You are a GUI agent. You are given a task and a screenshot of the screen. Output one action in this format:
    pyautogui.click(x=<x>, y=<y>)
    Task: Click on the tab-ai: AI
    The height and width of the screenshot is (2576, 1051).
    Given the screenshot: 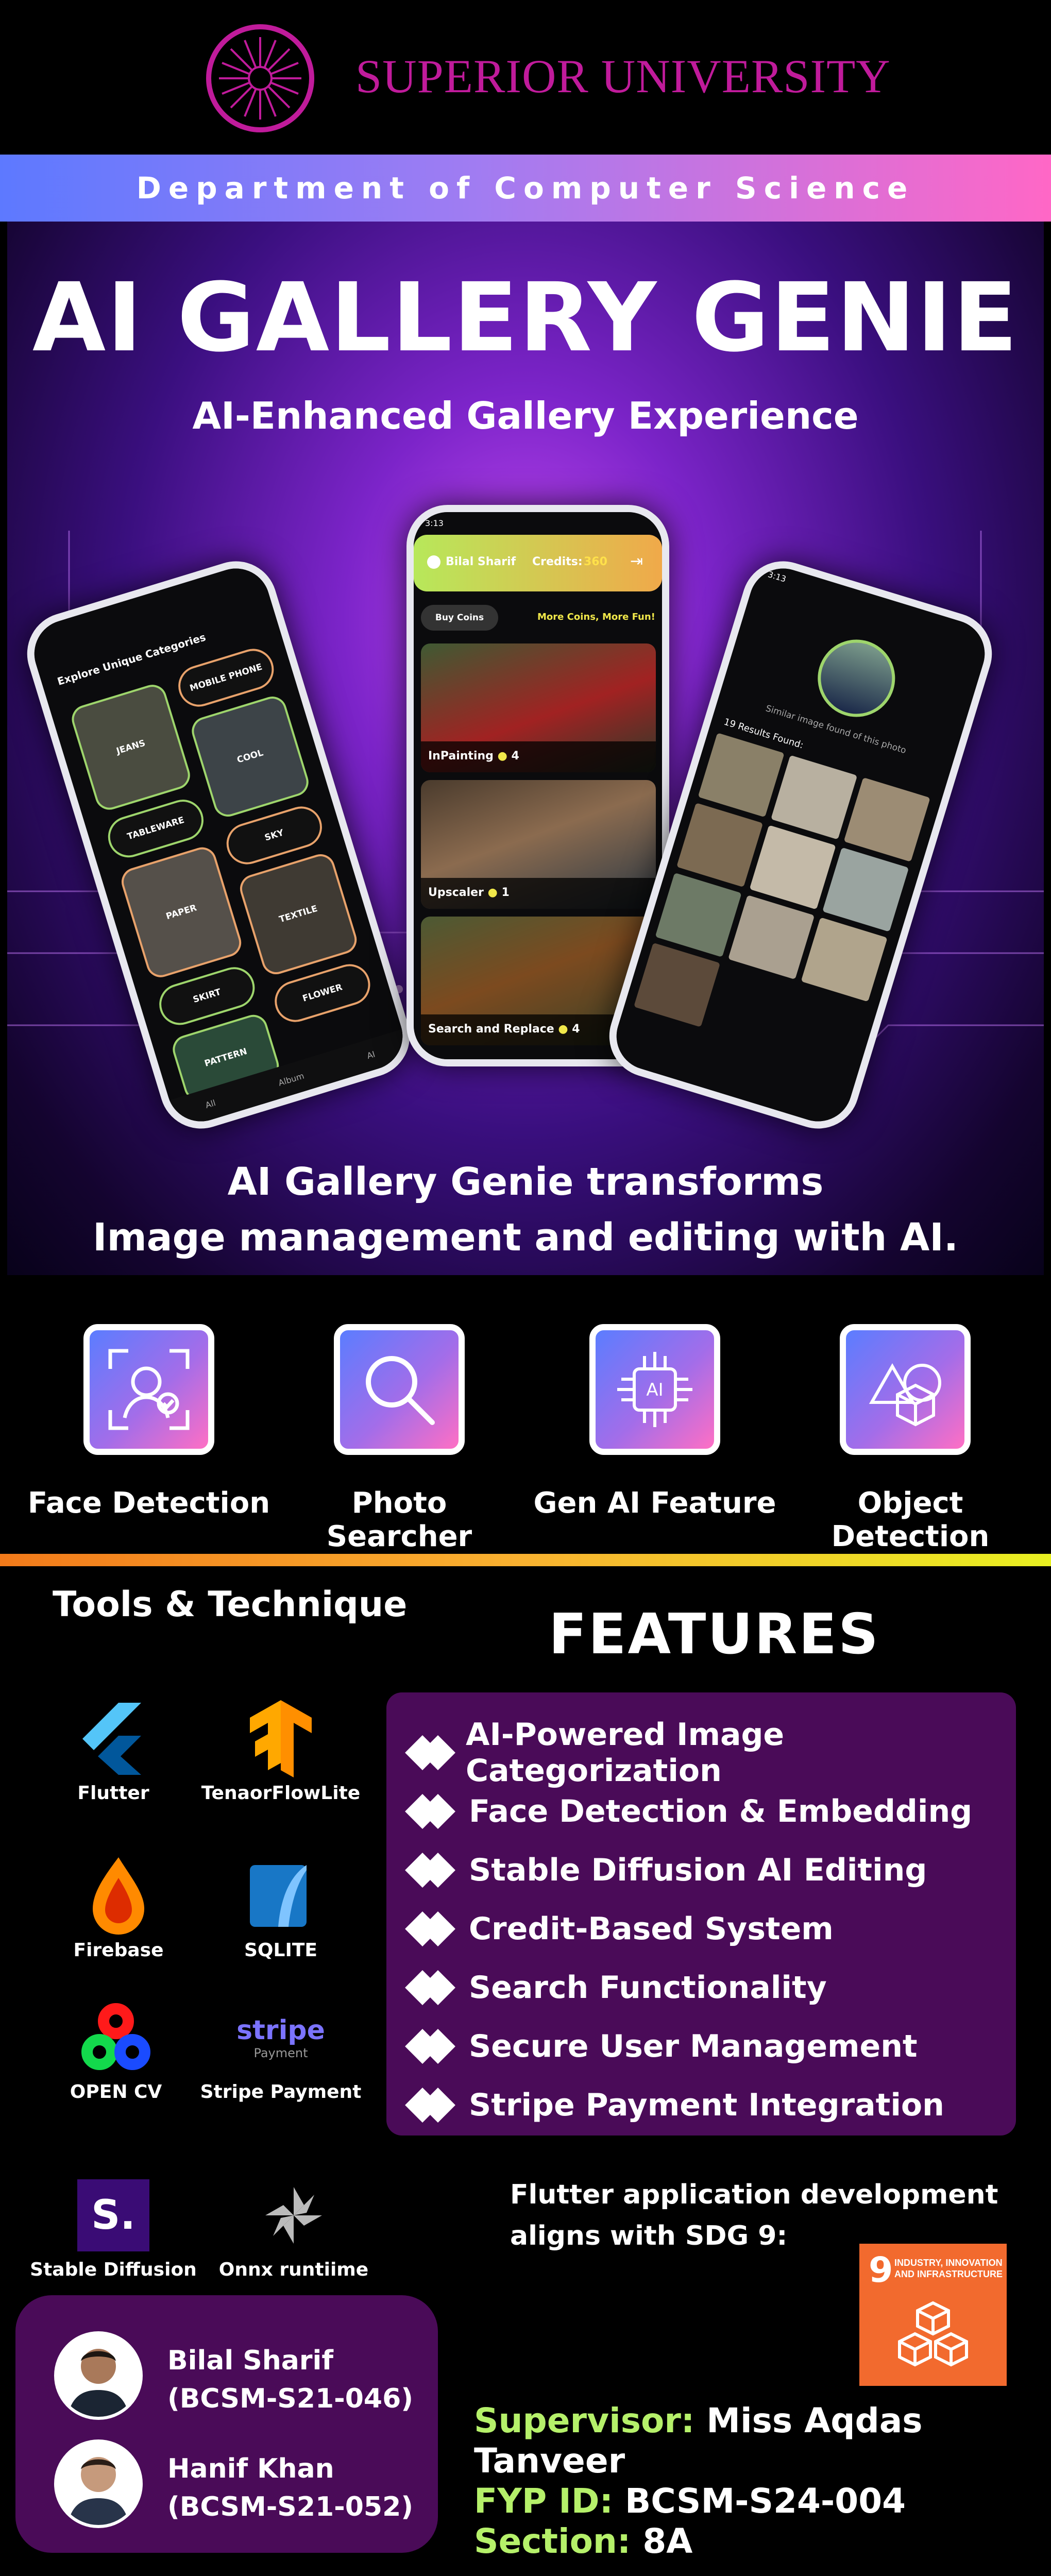 What is the action you would take?
    pyautogui.click(x=371, y=1055)
    